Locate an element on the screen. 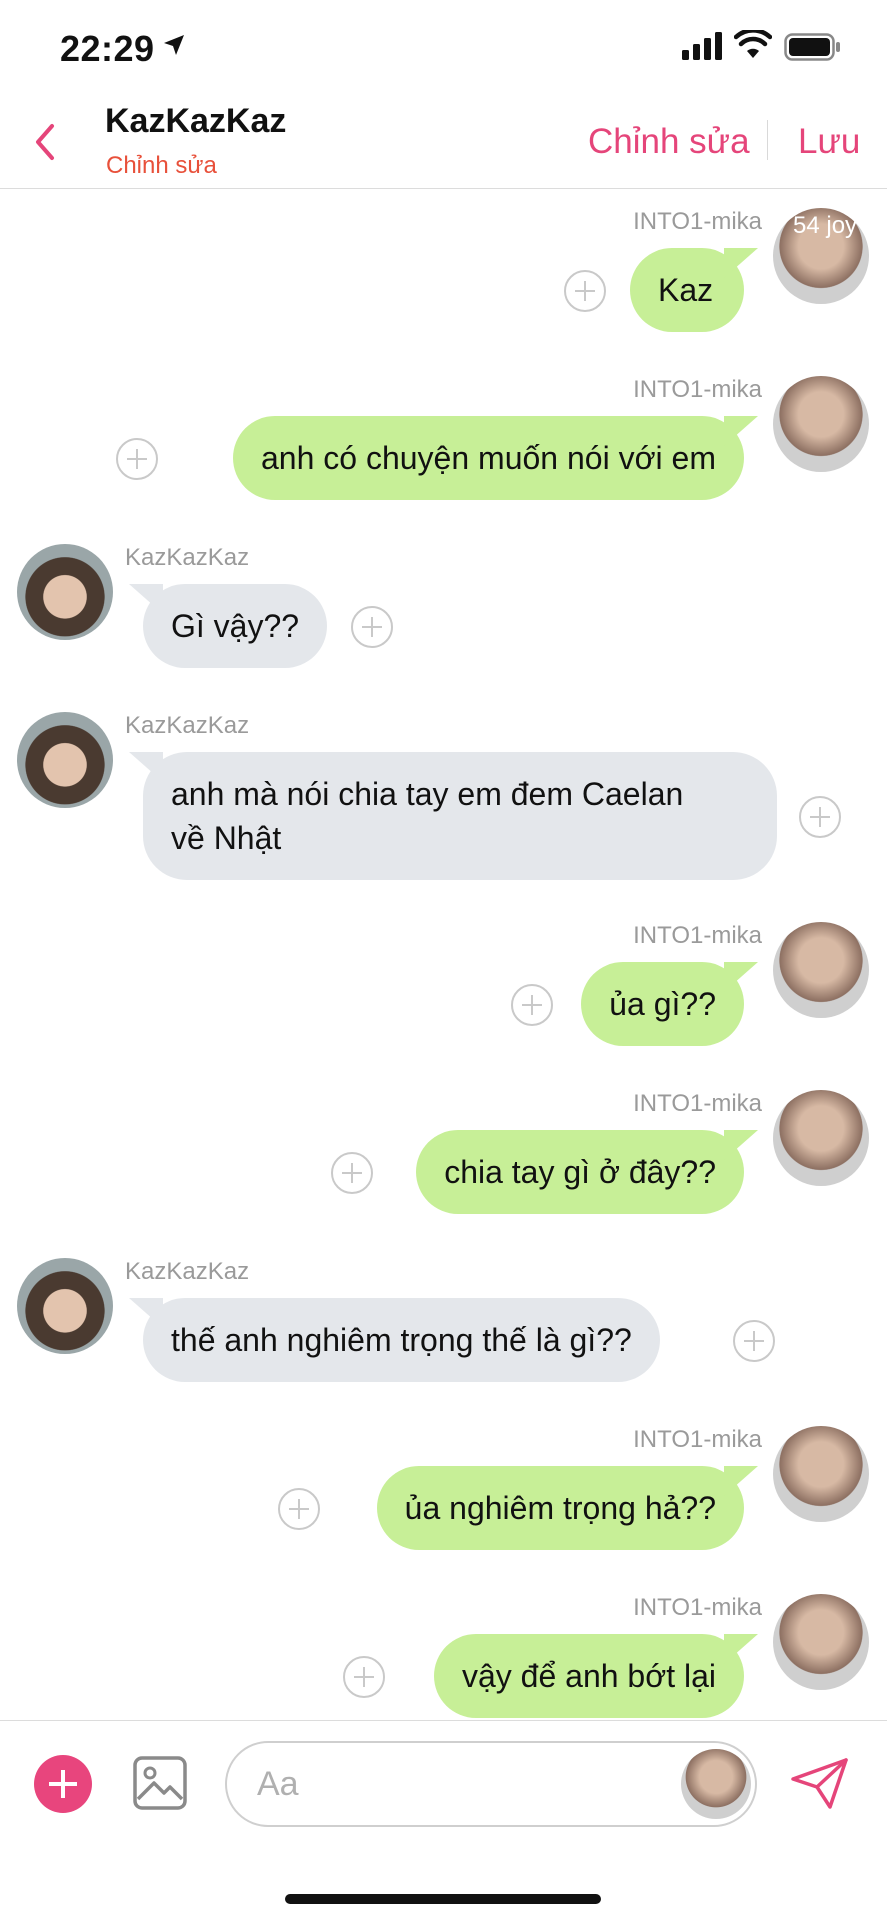  message-bubble: ủa nghiêm trọng hả?? is located at coordinates (560, 1508).